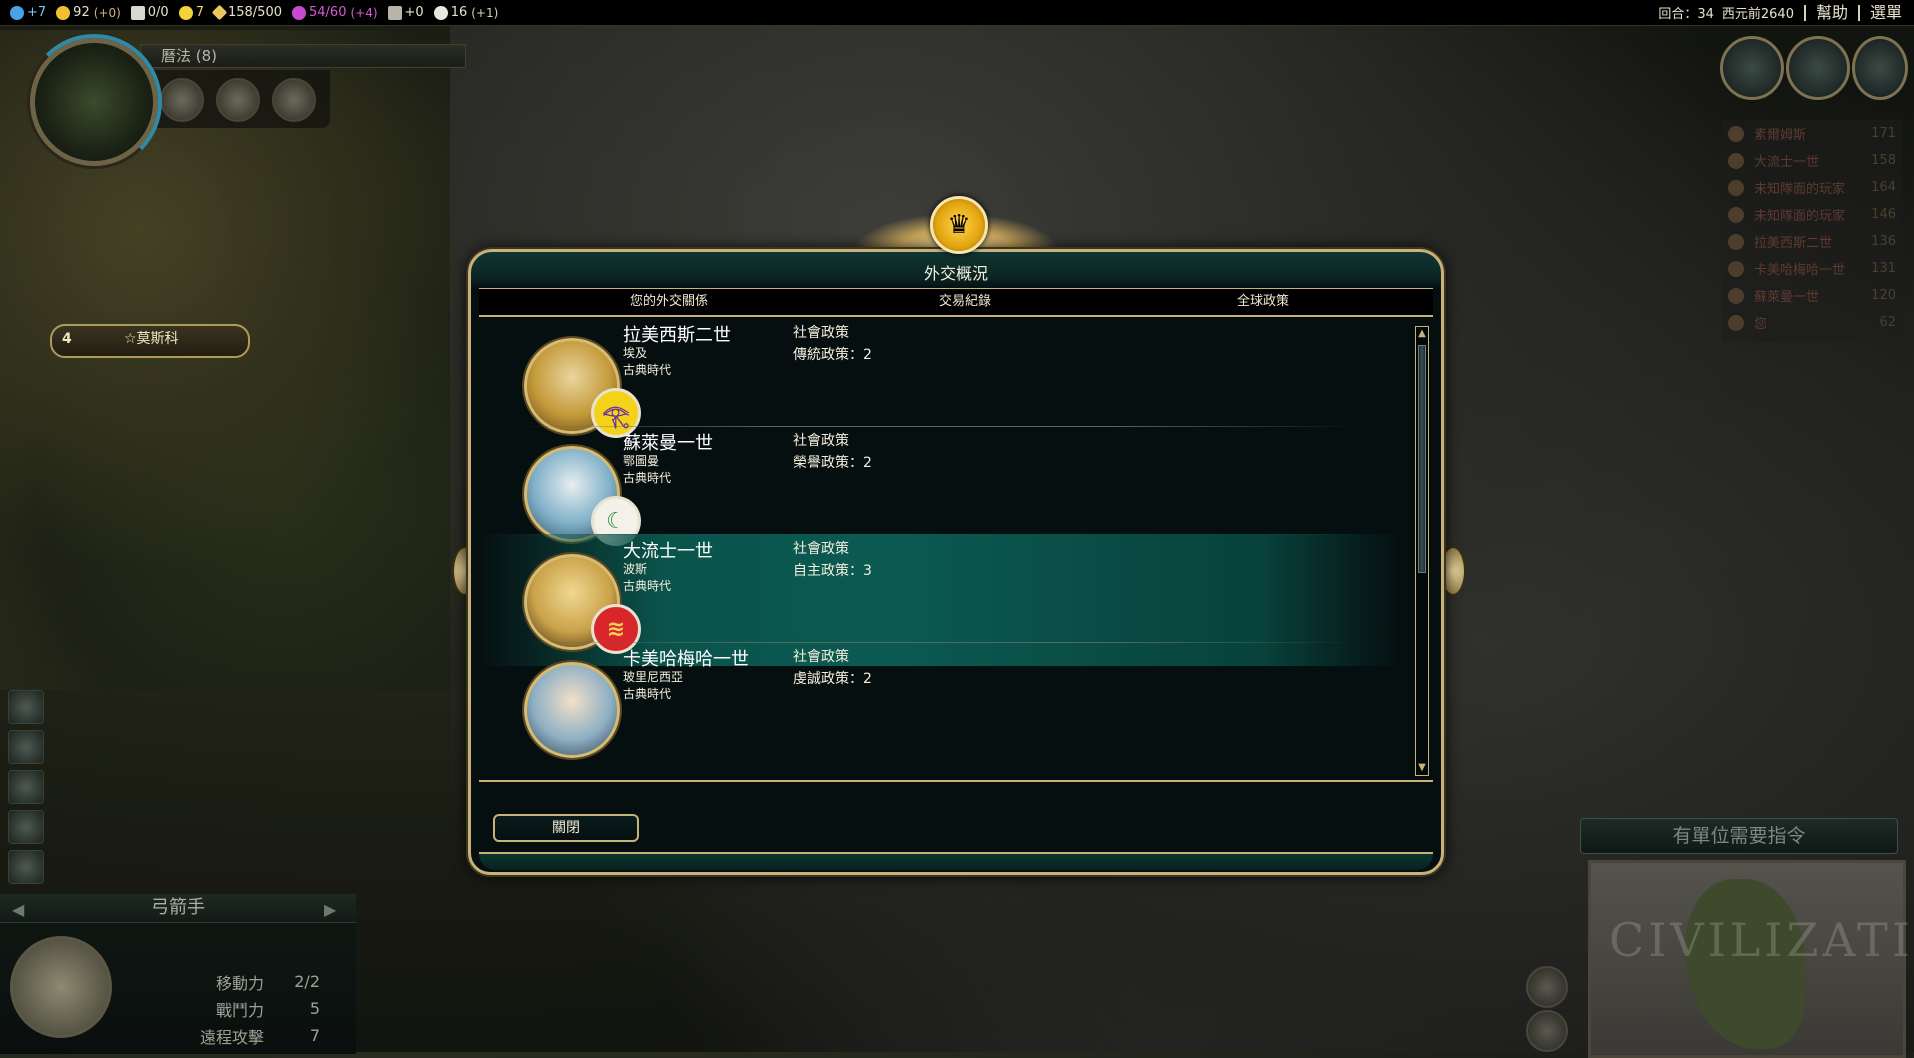 The width and height of the screenshot is (1914, 1058). What do you see at coordinates (182, 100) in the screenshot?
I see `unlock-building-icon` at bounding box center [182, 100].